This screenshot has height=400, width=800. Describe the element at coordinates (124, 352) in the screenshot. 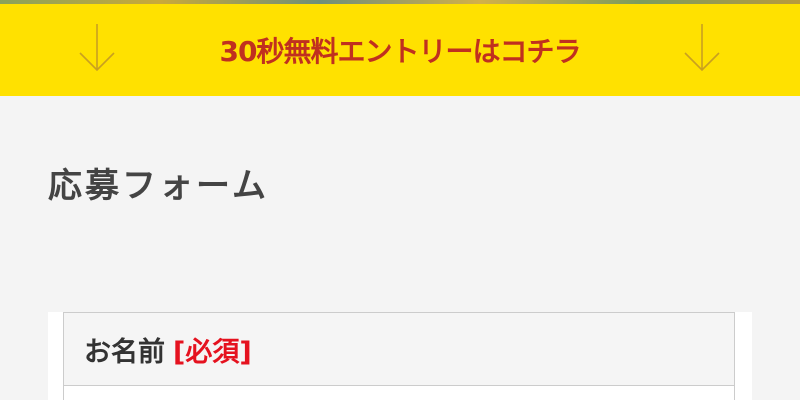

I see `name-field-label: お名前` at that location.